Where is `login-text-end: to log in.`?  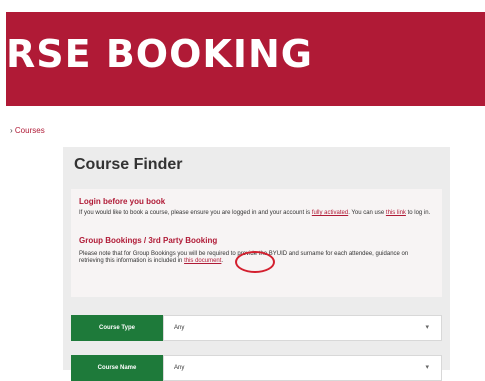
login-text-end: to log in. is located at coordinates (418, 213).